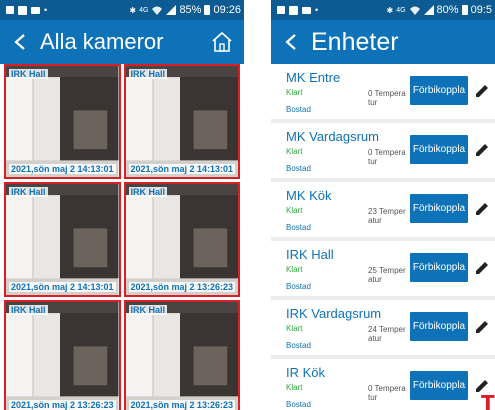 This screenshot has width=495, height=410. I want to click on device-name: MK Entre, so click(313, 77).